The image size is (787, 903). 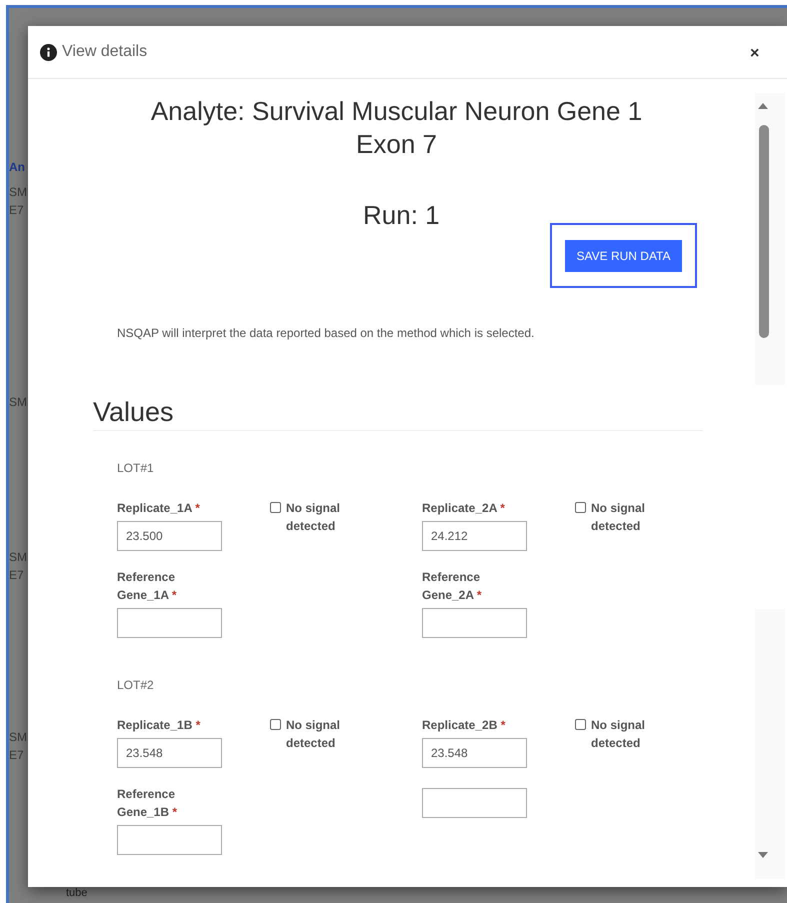 What do you see at coordinates (474, 535) in the screenshot?
I see `input-field: 24.212` at bounding box center [474, 535].